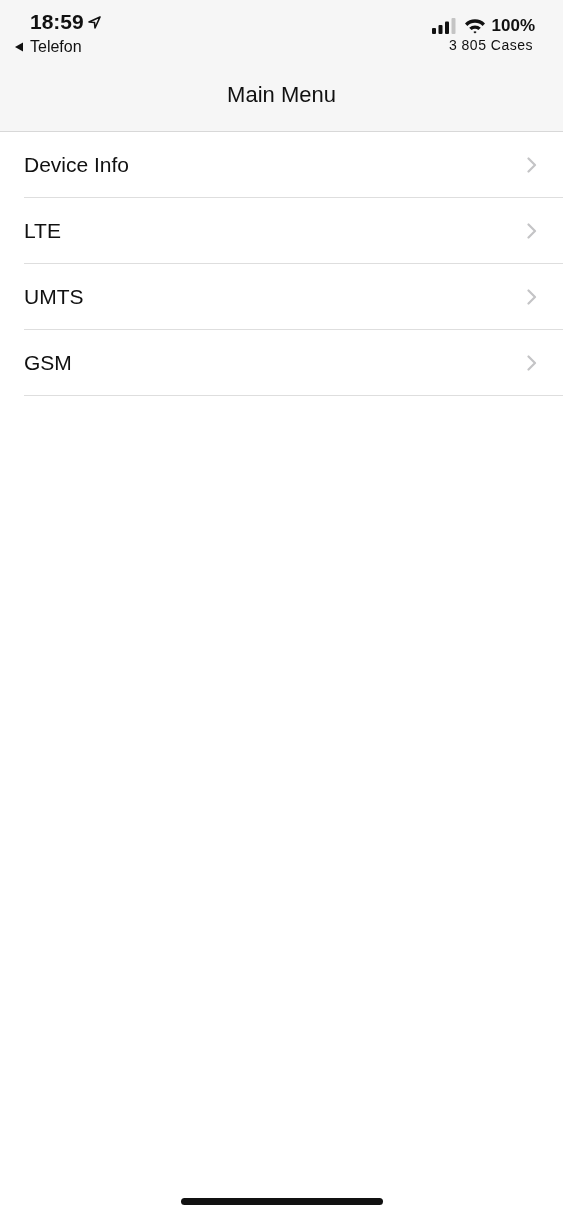  What do you see at coordinates (19, 47) in the screenshot?
I see `back-triangle-icon` at bounding box center [19, 47].